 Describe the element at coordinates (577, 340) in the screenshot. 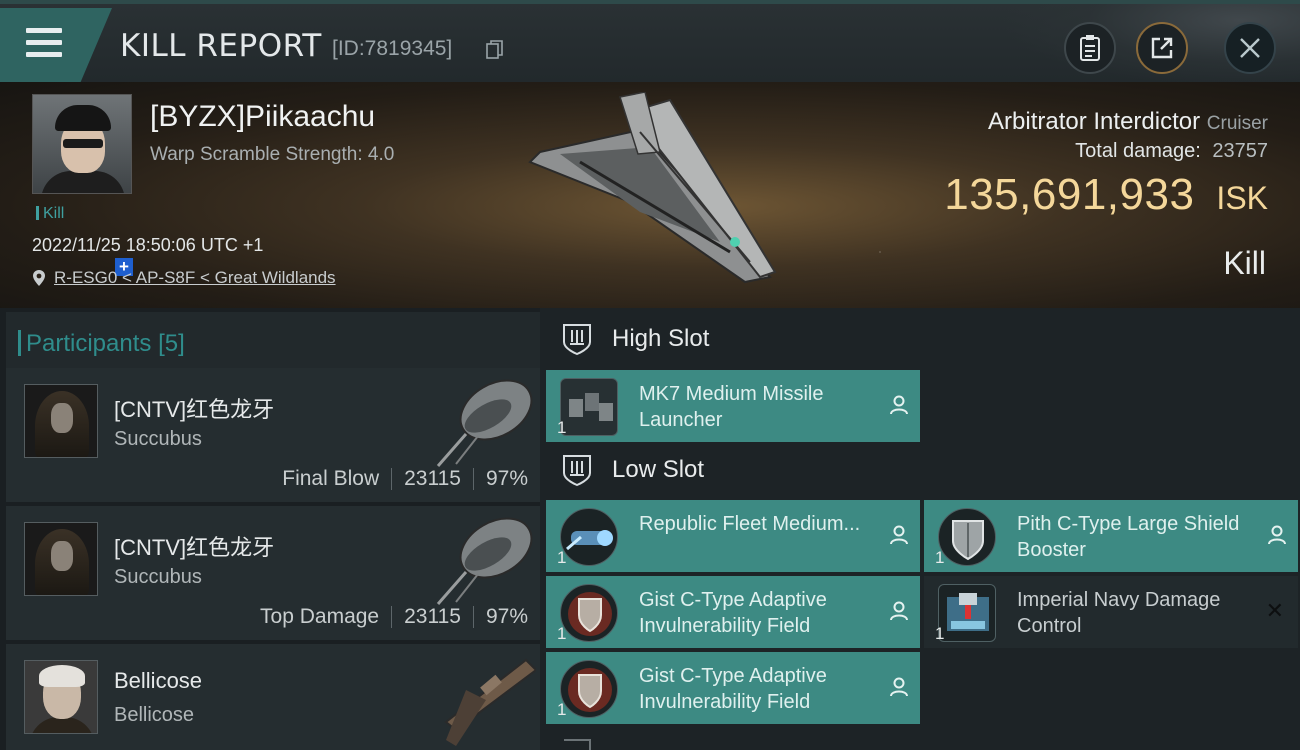

I see `high-slot-icon` at that location.